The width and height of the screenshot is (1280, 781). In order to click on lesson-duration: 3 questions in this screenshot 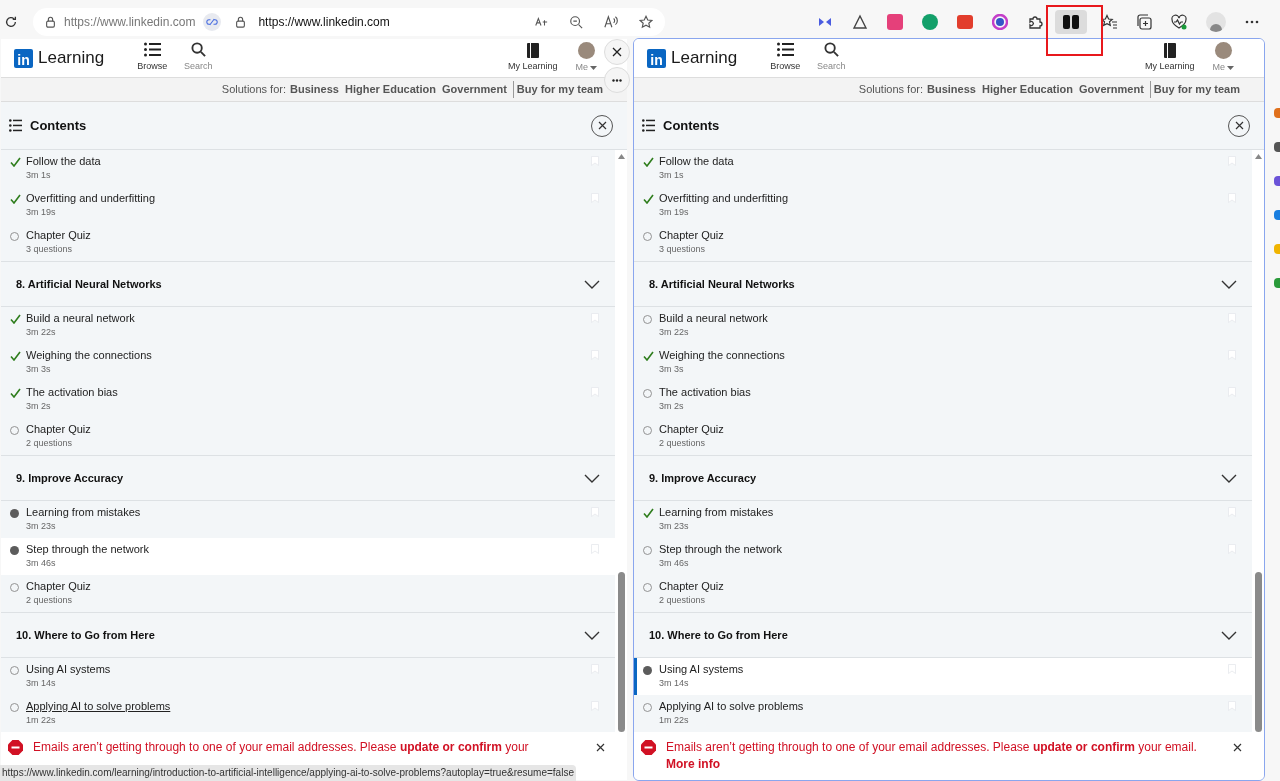, I will do `click(682, 249)`.